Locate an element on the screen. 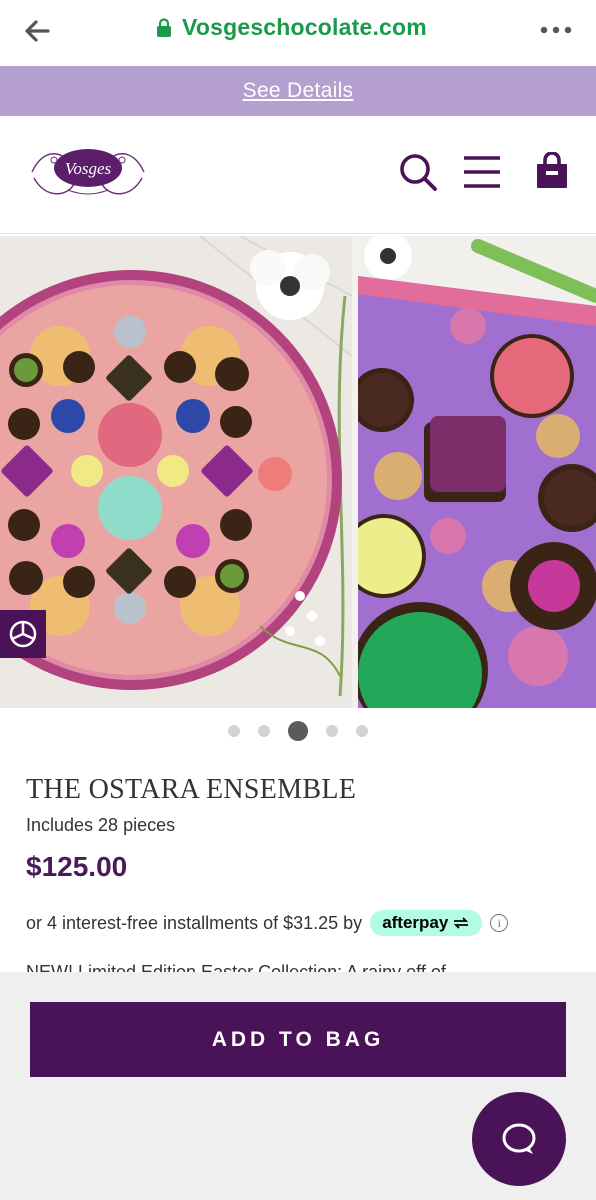 This screenshot has width=596, height=1200. ar-view-icon is located at coordinates (23, 634).